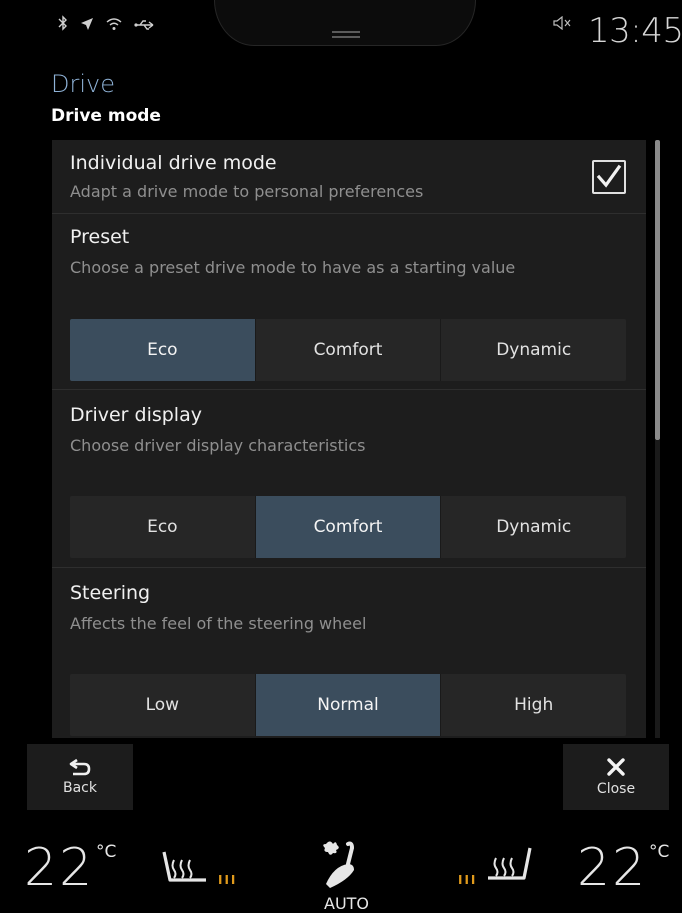 This screenshot has width=682, height=913. What do you see at coordinates (612, 868) in the screenshot?
I see `right-temperature: 22` at bounding box center [612, 868].